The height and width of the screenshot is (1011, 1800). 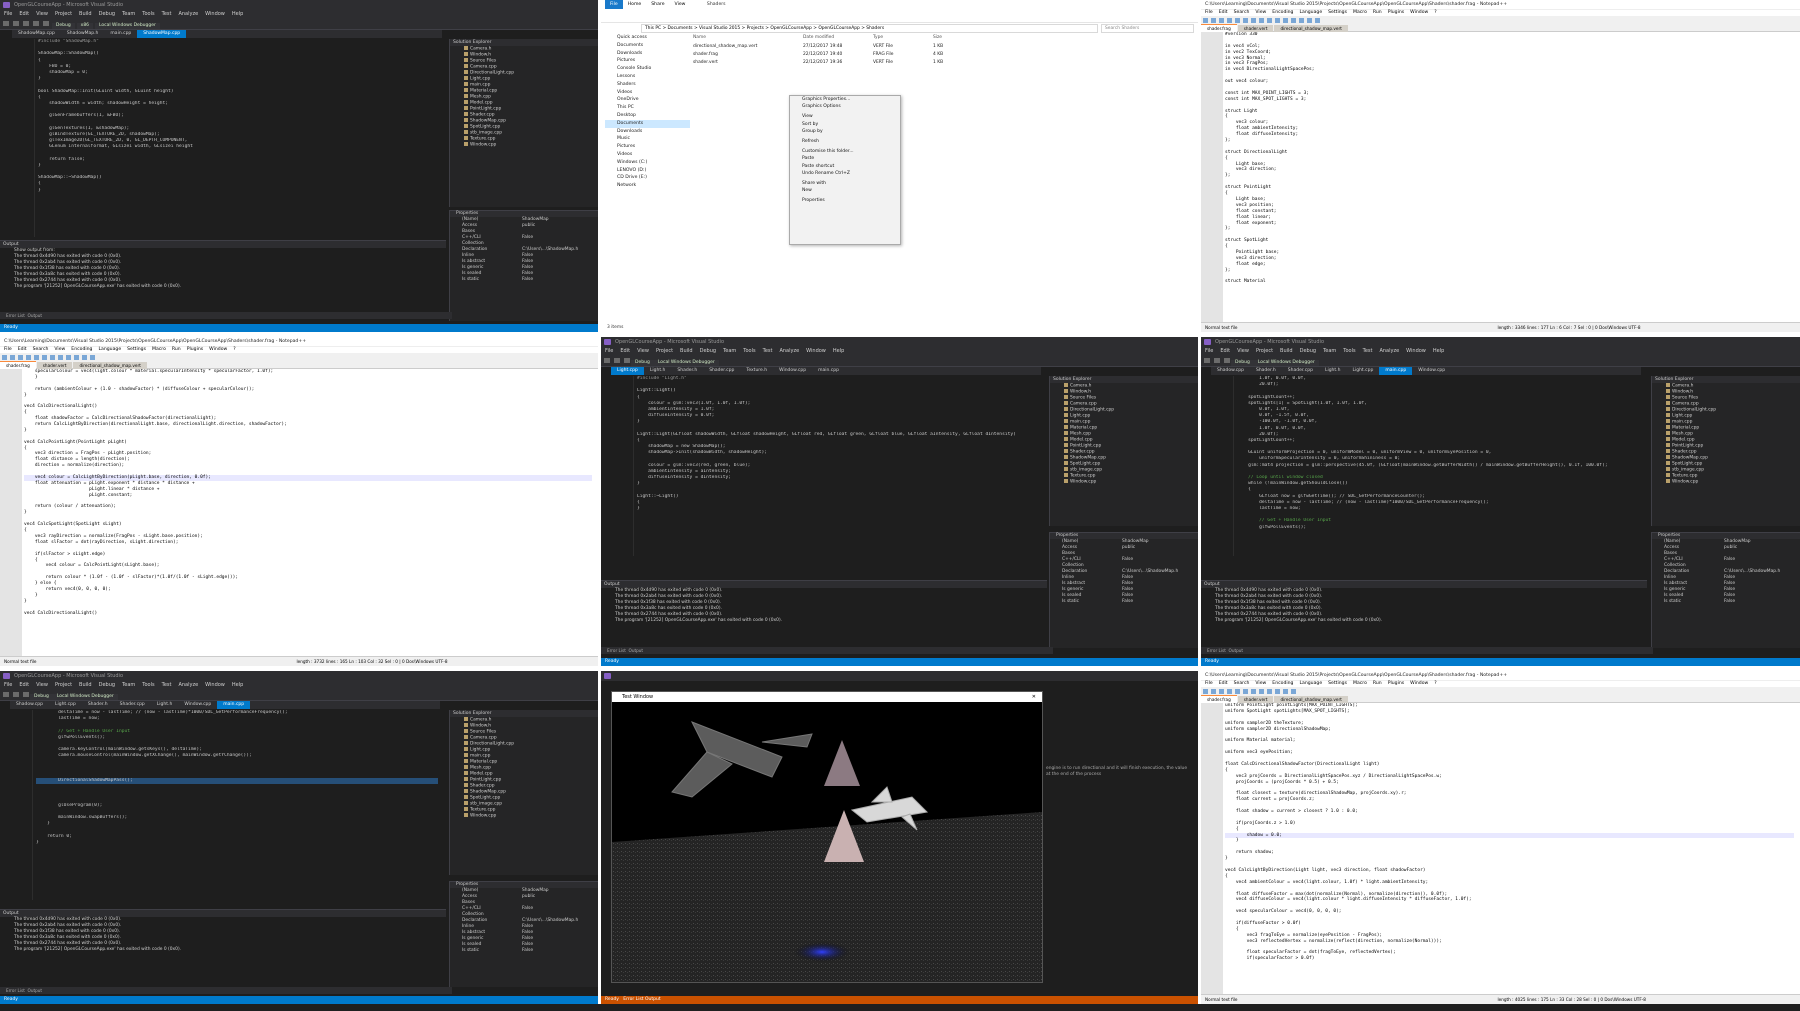 I want to click on document-tab: Shadow.cpp, so click(x=29, y=705).